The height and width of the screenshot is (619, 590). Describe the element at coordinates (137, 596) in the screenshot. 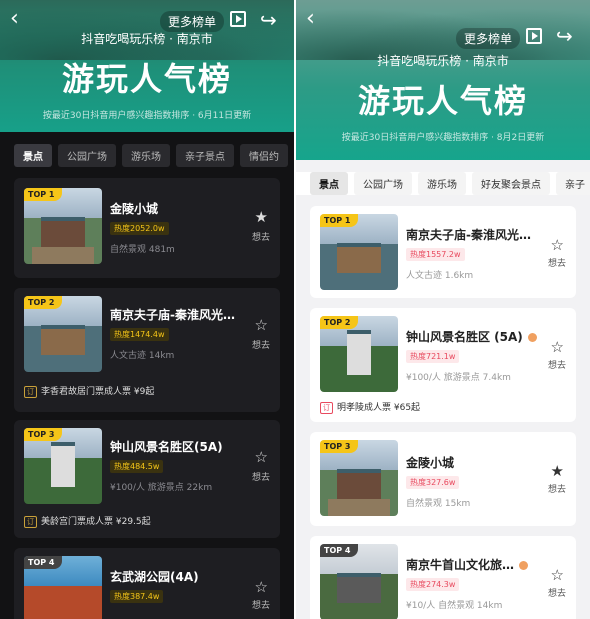

I see `heat-badge: 热度387.4w` at that location.